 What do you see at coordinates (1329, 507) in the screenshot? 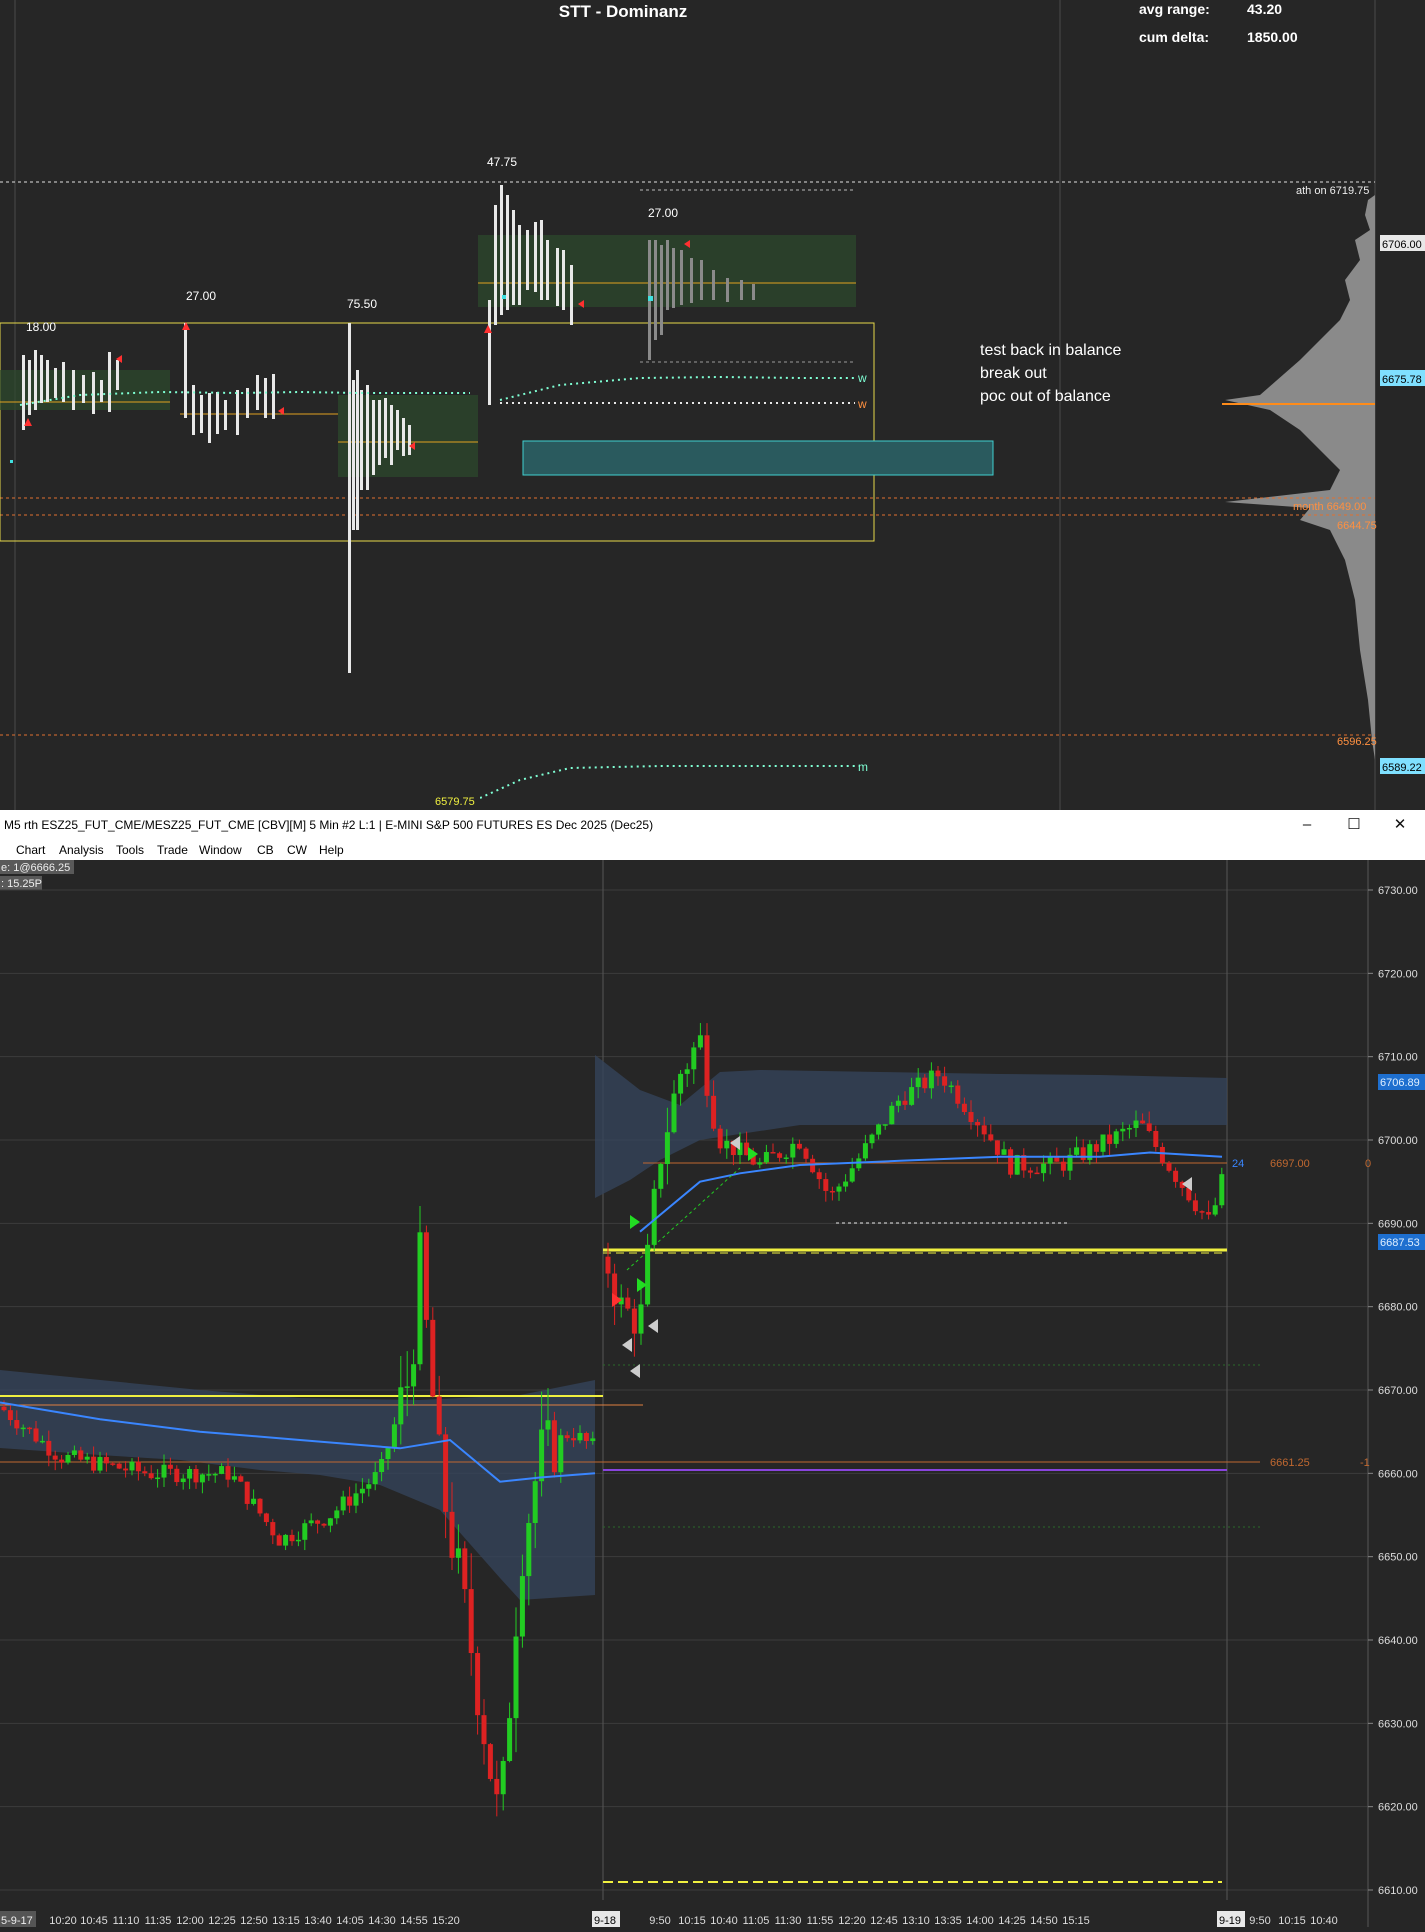
I see `month-label: month 6649.00` at bounding box center [1329, 507].